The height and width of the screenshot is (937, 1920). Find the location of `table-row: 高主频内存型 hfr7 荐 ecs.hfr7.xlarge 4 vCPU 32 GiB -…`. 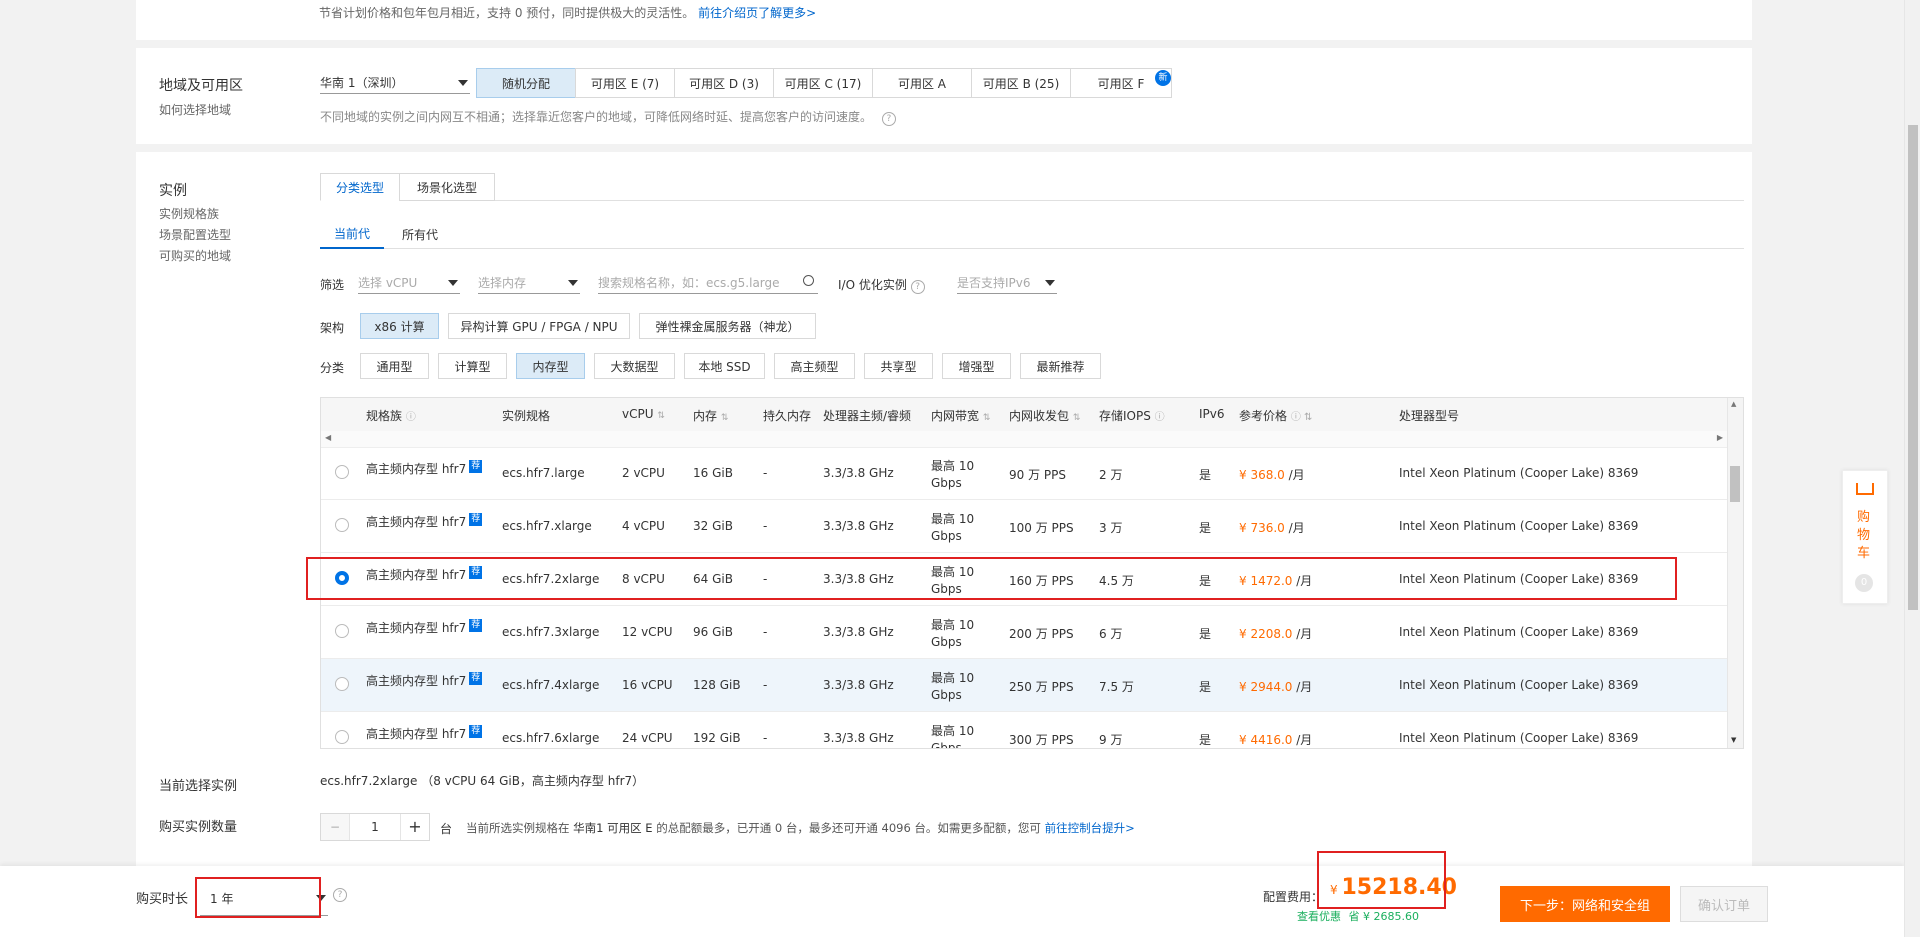

table-row: 高主频内存型 hfr7 荐 ecs.hfr7.xlarge 4 vCPU 32 GiB -… is located at coordinates (1024, 526).